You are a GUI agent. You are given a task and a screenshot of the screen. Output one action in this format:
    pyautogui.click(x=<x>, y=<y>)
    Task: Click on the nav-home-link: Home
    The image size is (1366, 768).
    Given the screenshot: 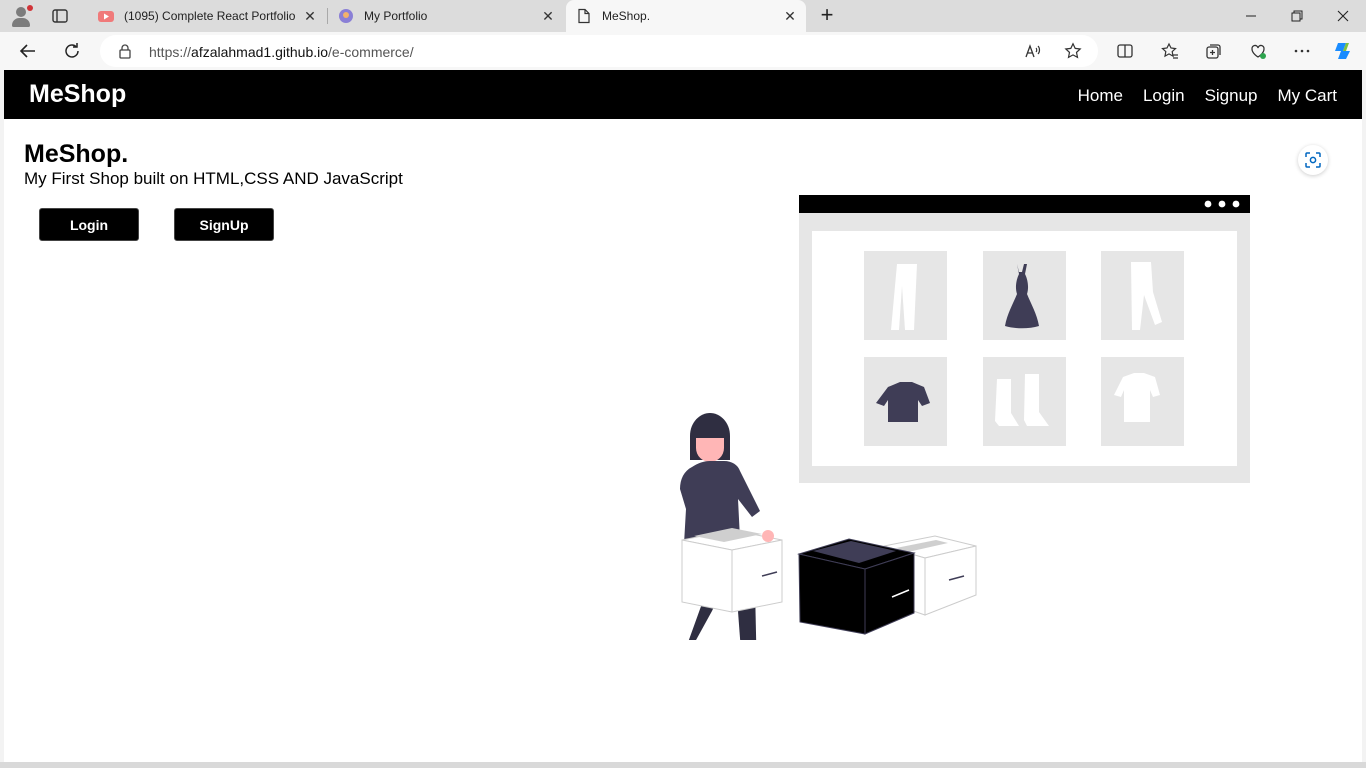 What is the action you would take?
    pyautogui.click(x=1100, y=96)
    